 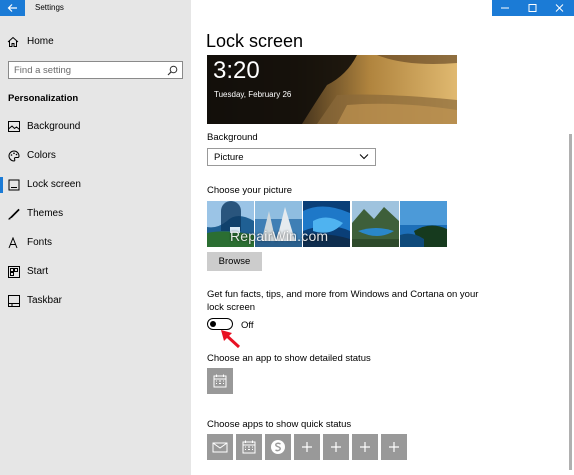 I want to click on sidebar-item-label: Background, so click(x=54, y=126).